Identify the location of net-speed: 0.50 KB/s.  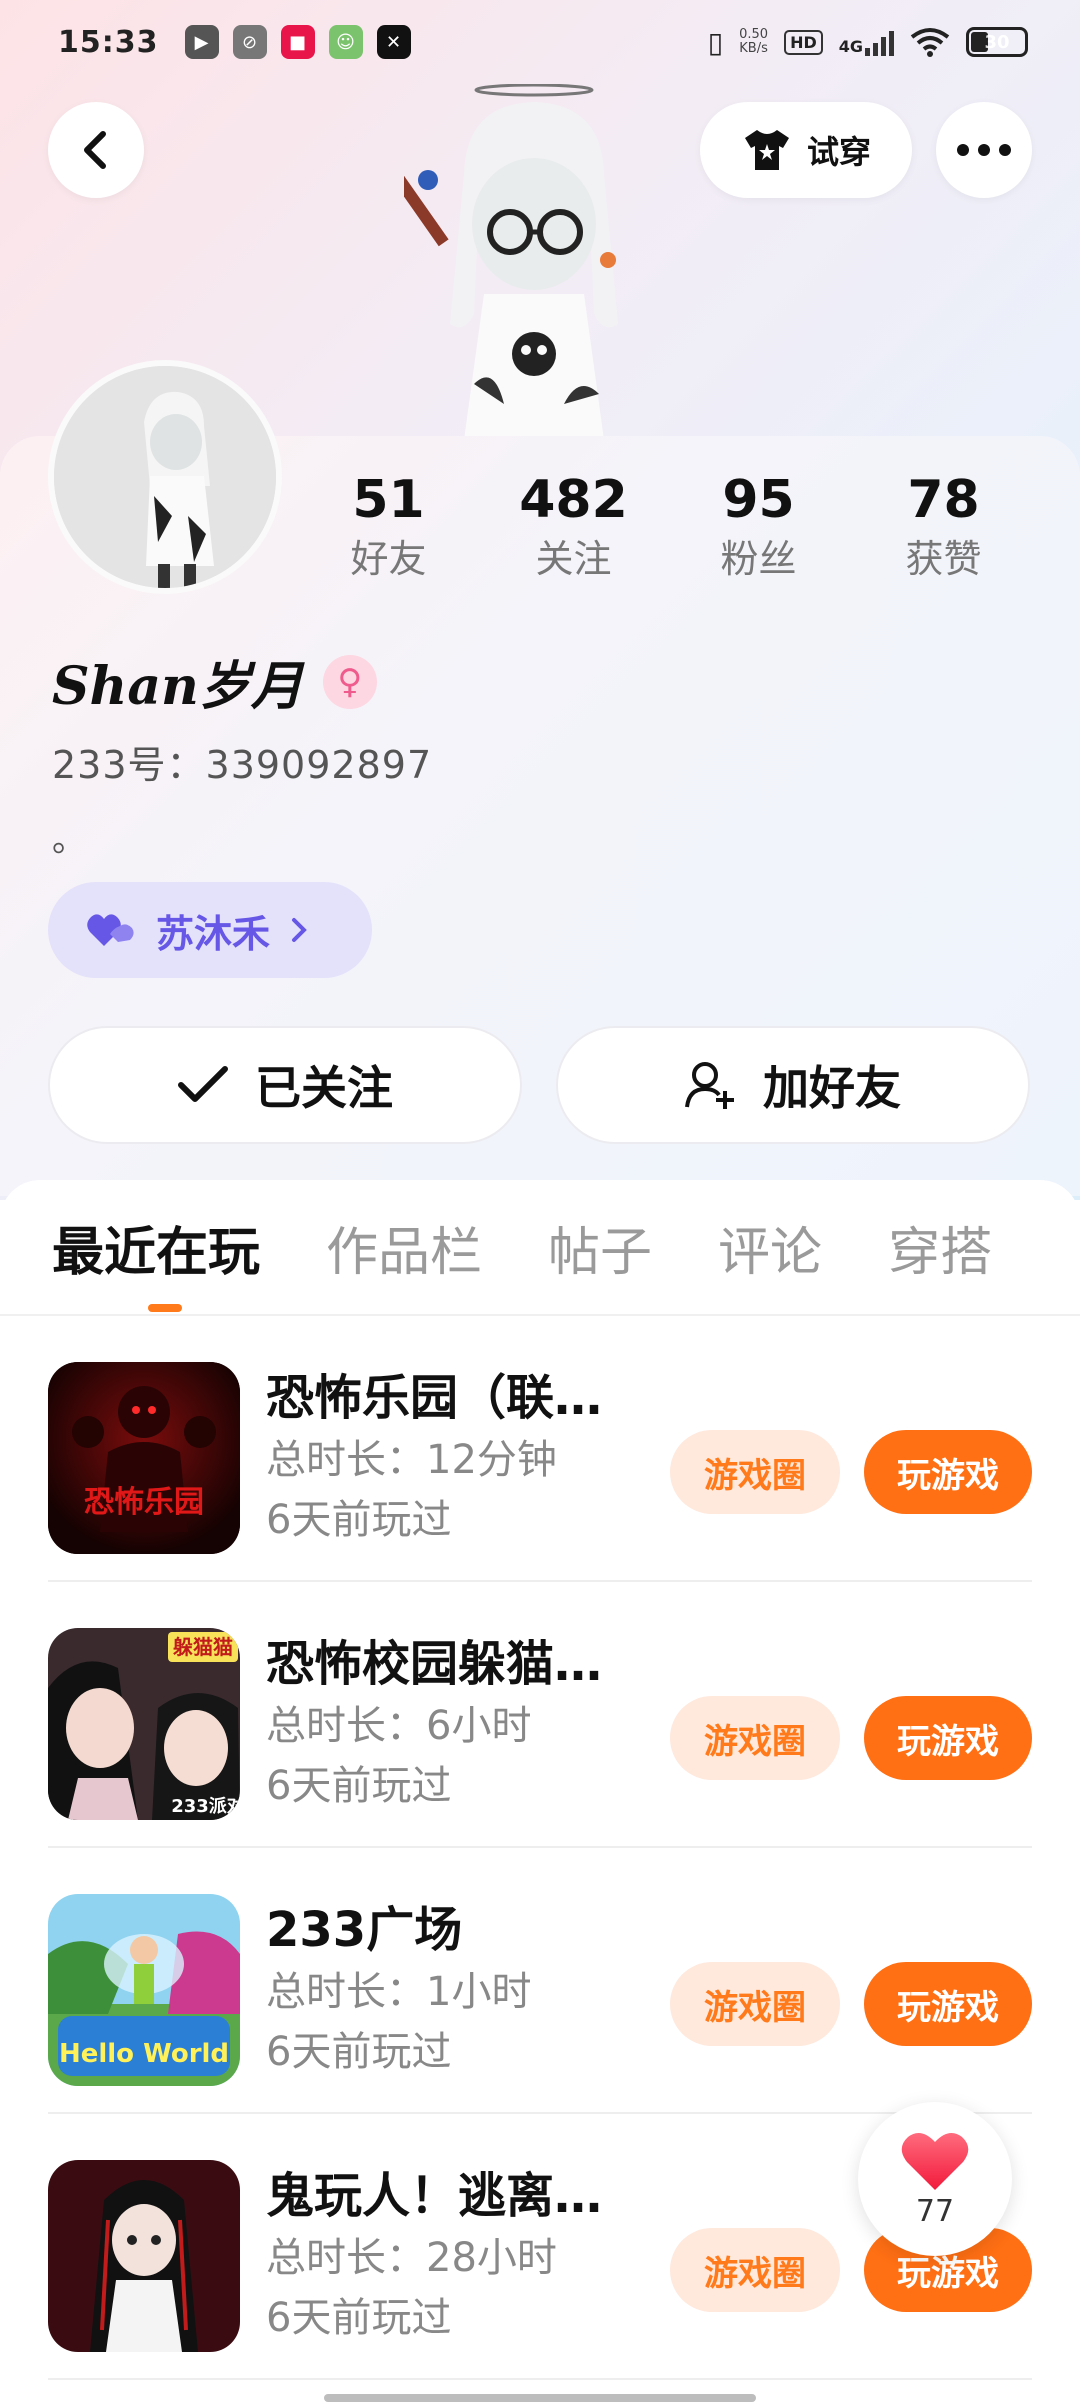
(753, 42).